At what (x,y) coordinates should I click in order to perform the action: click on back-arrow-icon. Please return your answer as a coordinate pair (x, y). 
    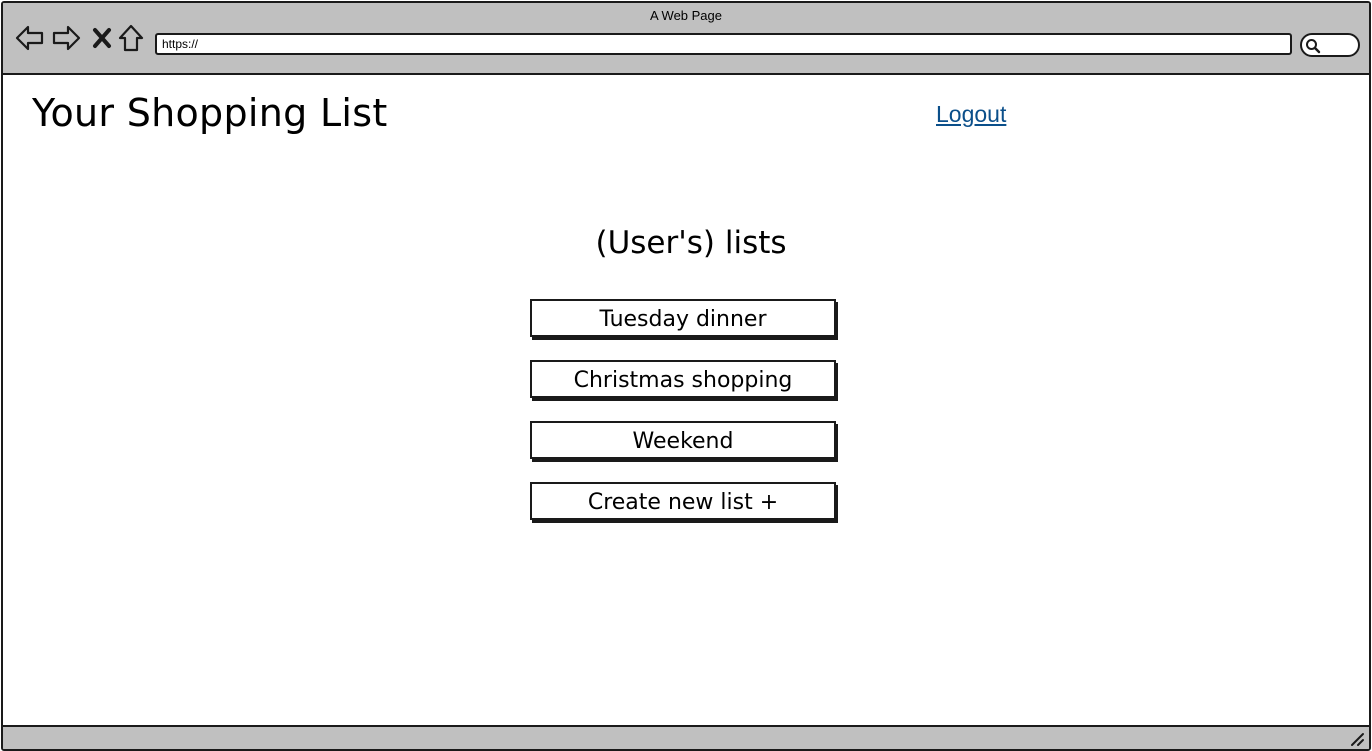
    Looking at the image, I should click on (30, 38).